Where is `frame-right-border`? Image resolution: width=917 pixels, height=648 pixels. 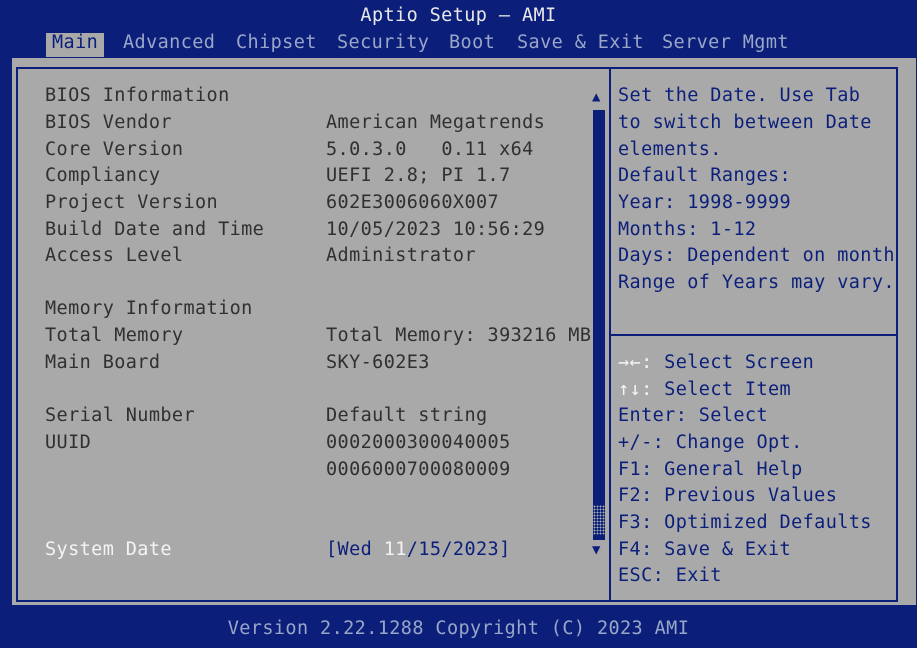
frame-right-border is located at coordinates (897, 334).